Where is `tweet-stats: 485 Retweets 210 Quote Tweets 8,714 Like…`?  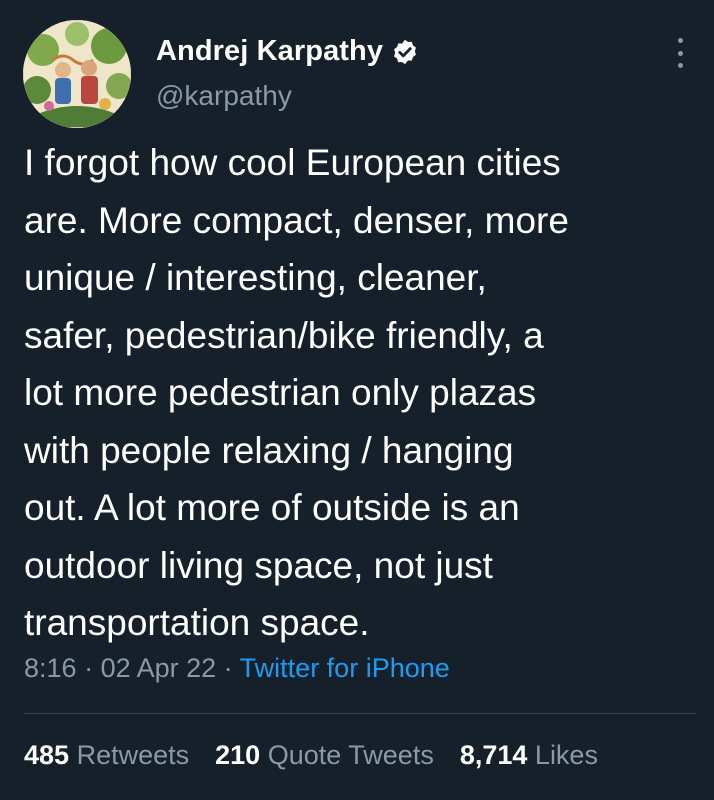
tweet-stats: 485 Retweets 210 Quote Tweets 8,714 Like… is located at coordinates (311, 755).